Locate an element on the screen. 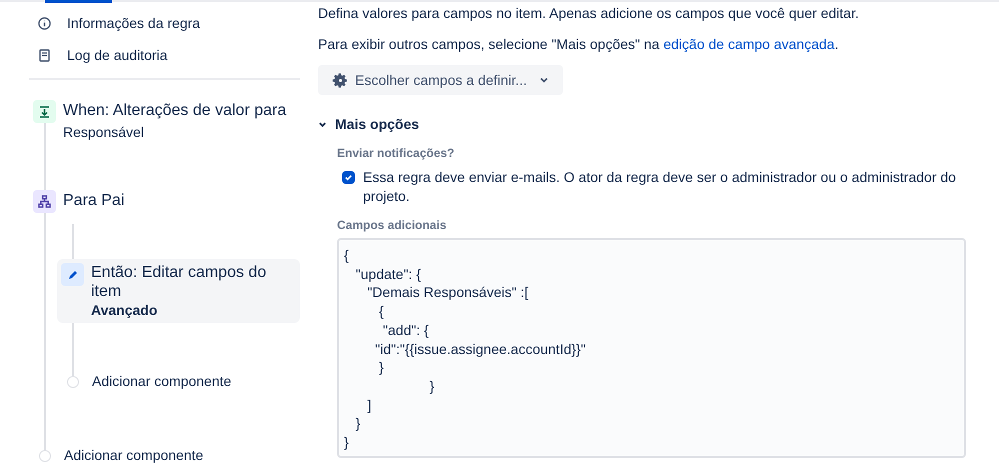 The height and width of the screenshot is (463, 999). document-icon is located at coordinates (44, 55).